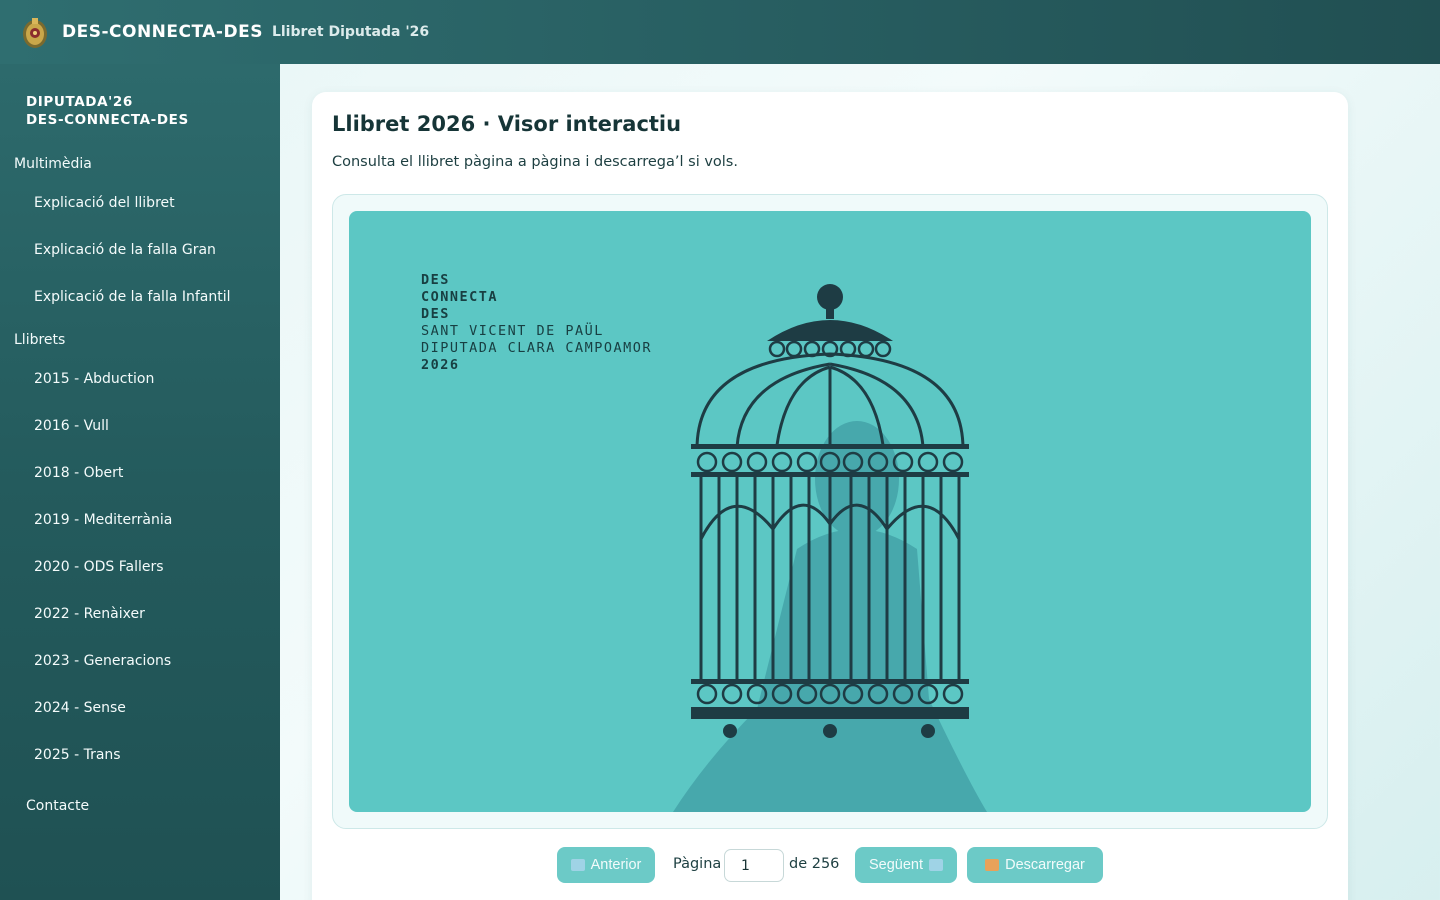 Image resolution: width=1440 pixels, height=900 pixels. I want to click on prev-page-button: Anterior, so click(606, 865).